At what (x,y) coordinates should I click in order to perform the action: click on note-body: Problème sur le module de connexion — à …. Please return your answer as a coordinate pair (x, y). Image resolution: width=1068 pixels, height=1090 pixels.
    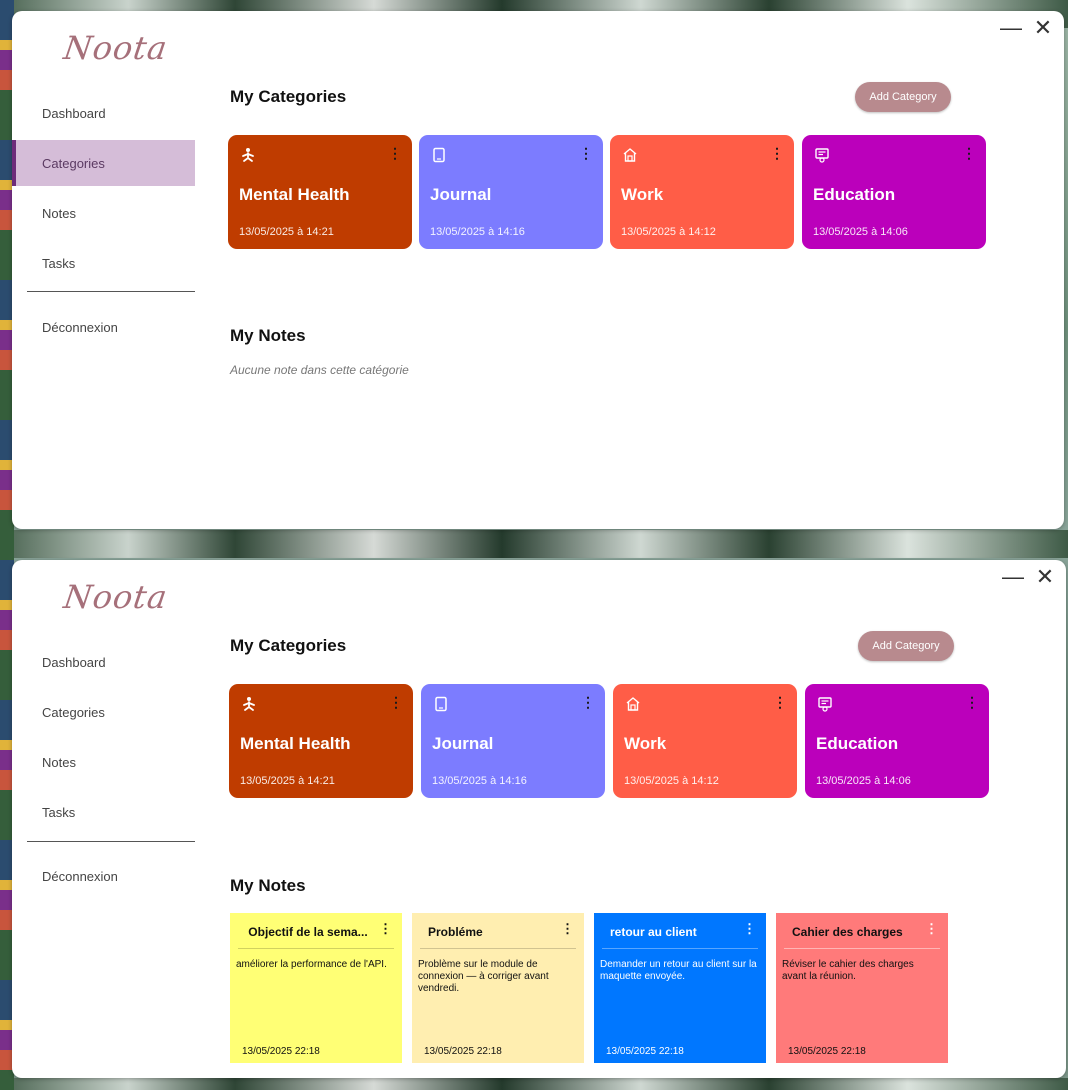
    Looking at the image, I should click on (483, 976).